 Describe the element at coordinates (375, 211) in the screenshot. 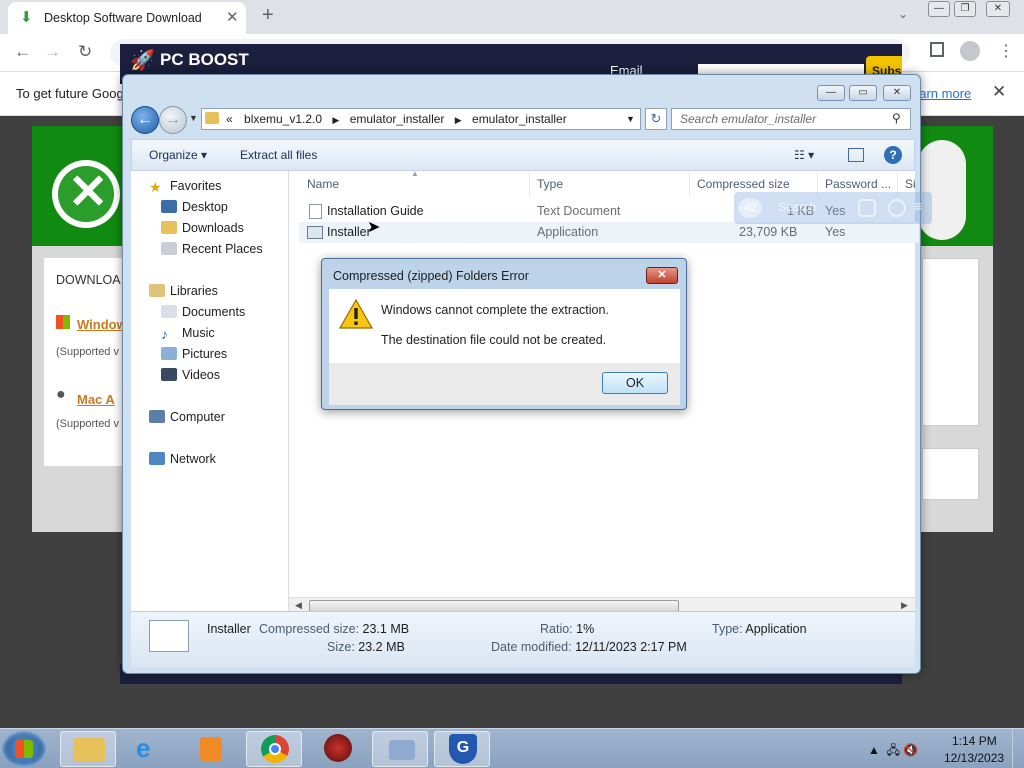

I see `file-name: Installation Guide` at that location.